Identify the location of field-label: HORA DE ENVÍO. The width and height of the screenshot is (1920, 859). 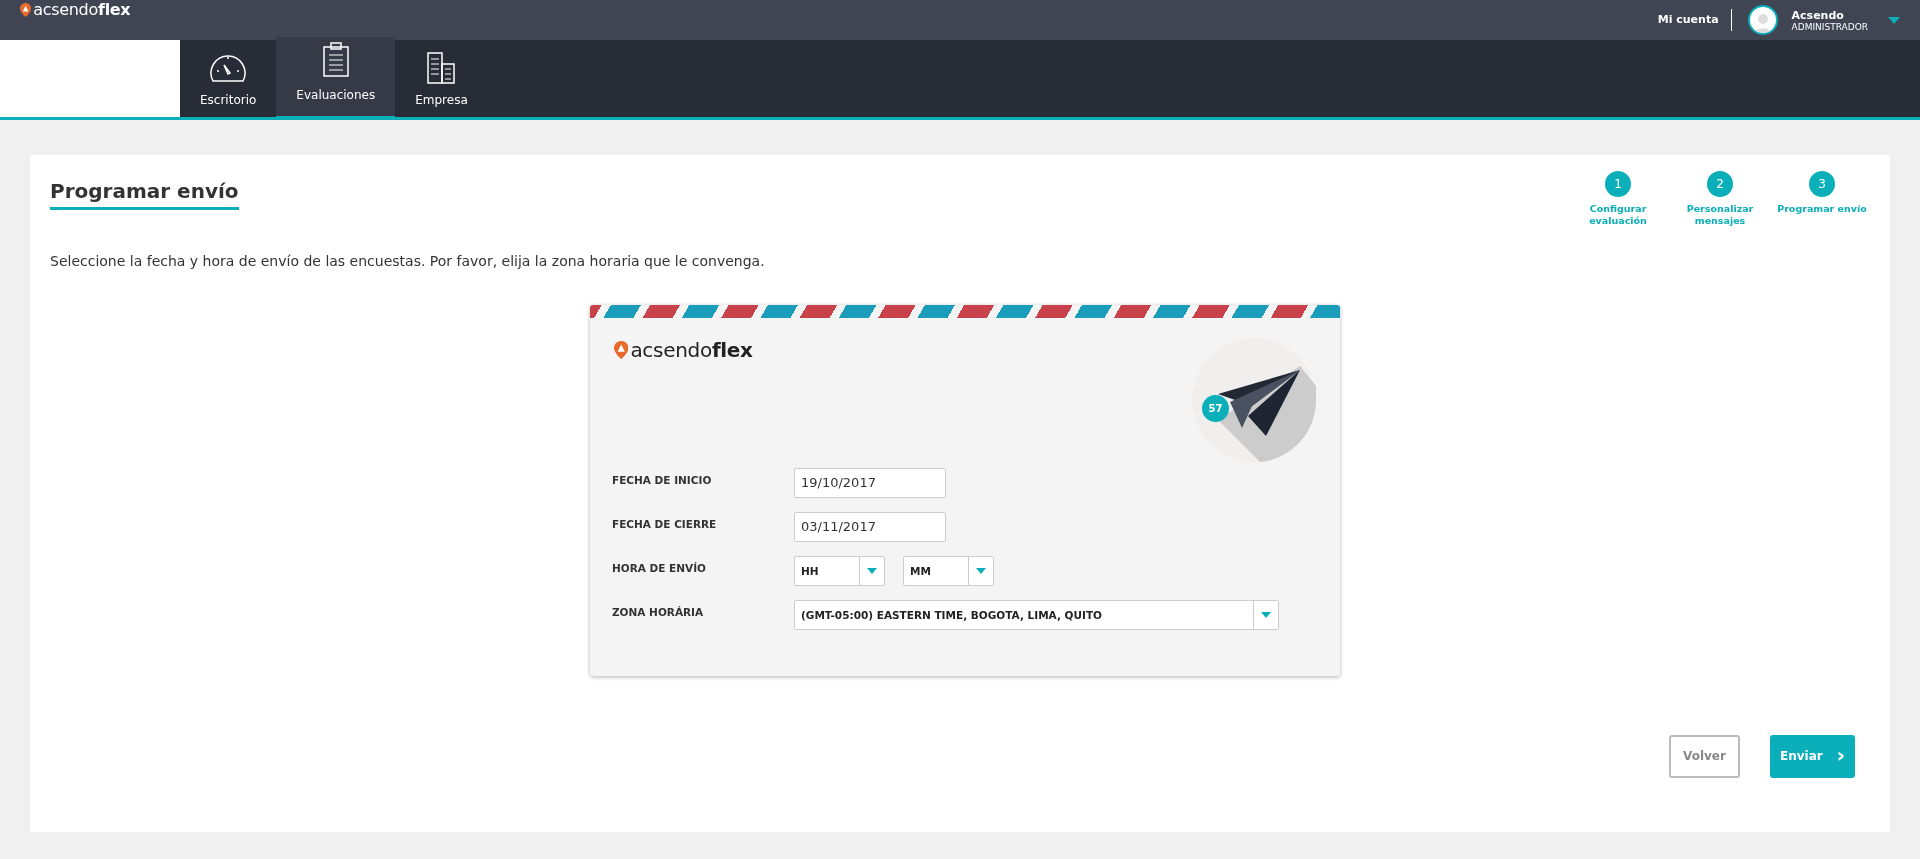
(660, 567).